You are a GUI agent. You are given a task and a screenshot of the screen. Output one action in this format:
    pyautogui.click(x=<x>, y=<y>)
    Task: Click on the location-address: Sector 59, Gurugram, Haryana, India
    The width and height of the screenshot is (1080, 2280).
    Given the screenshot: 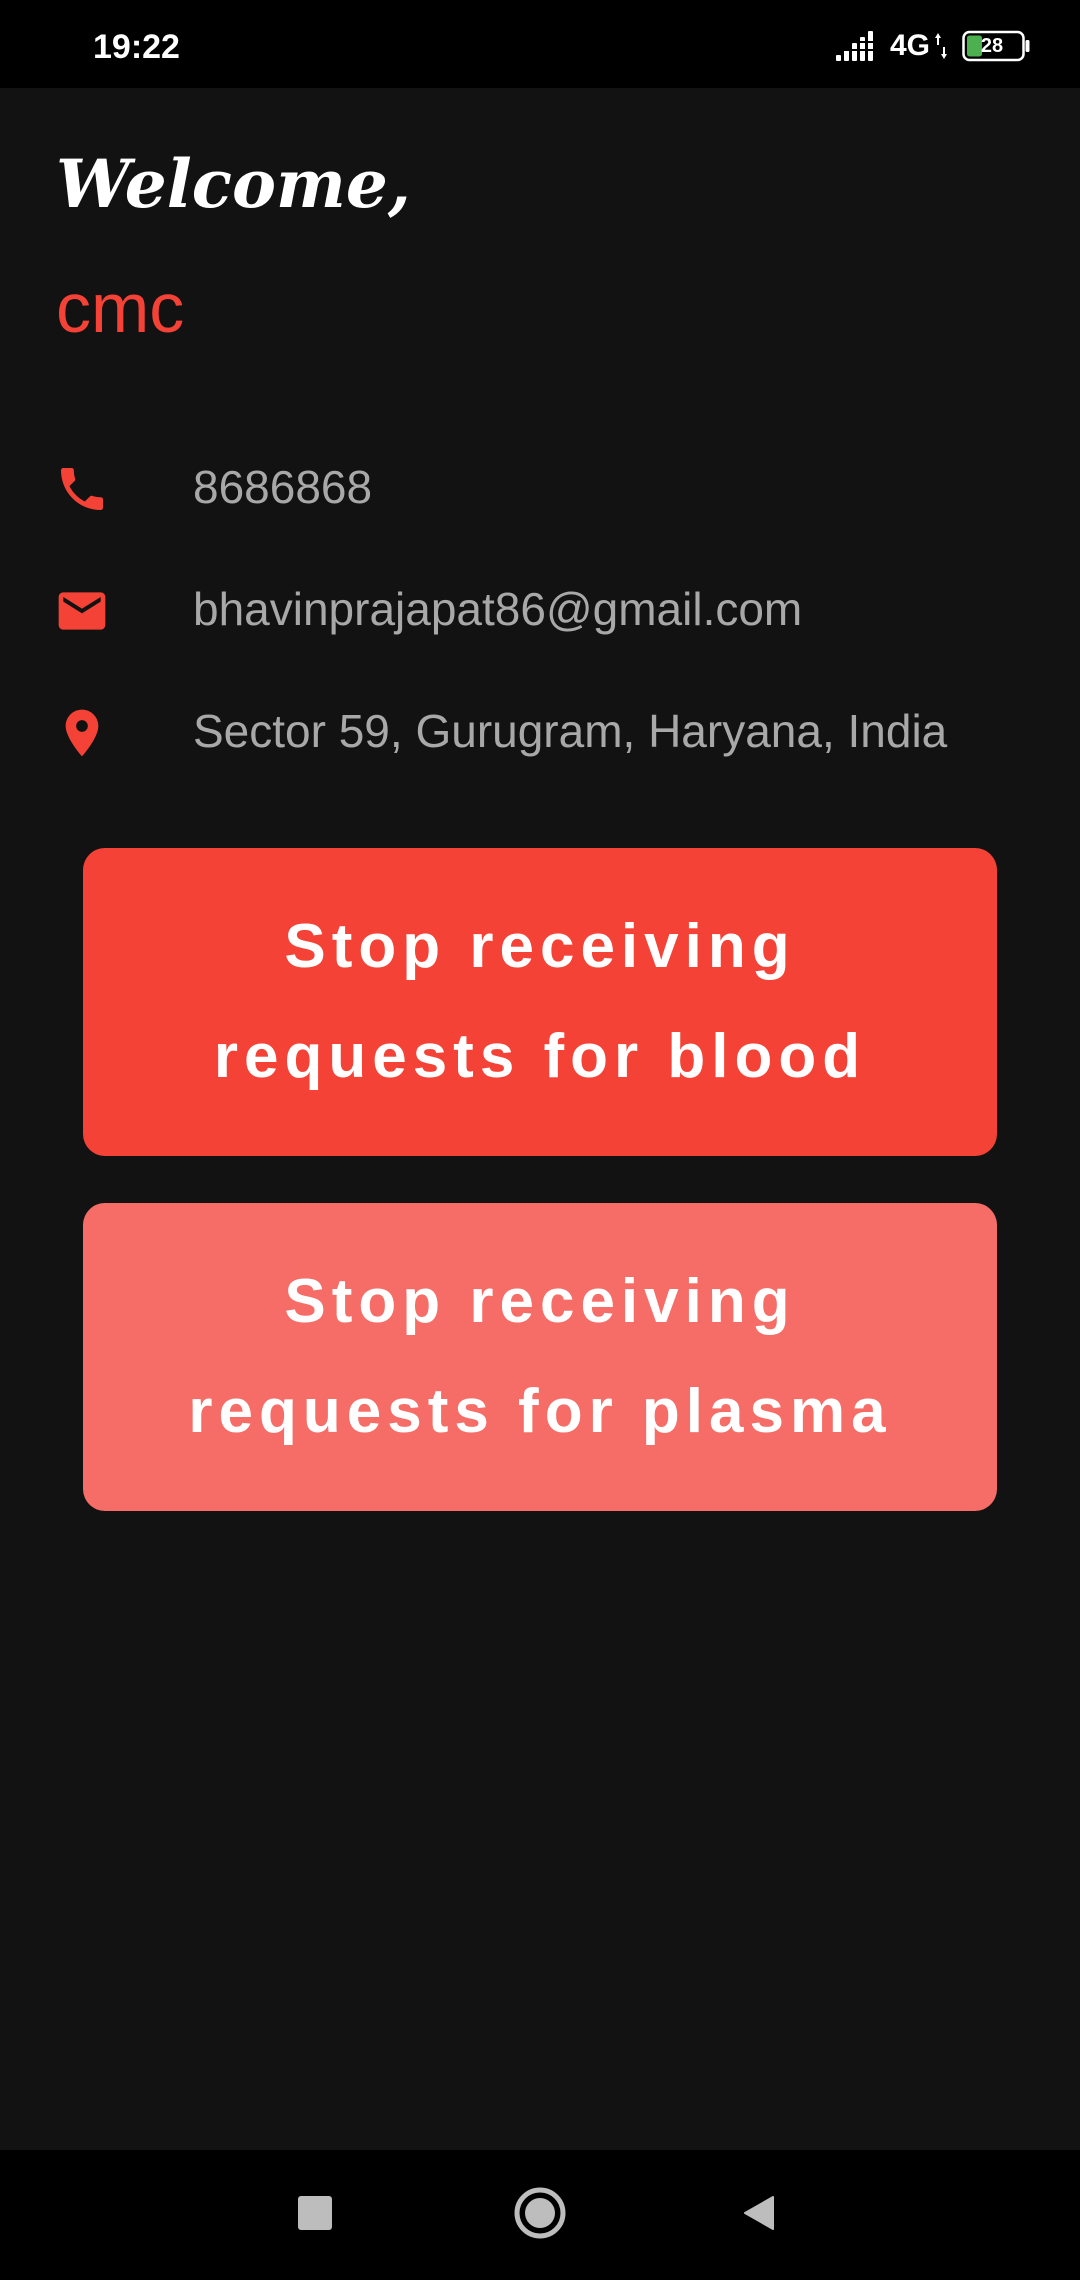 What is the action you would take?
    pyautogui.click(x=570, y=731)
    